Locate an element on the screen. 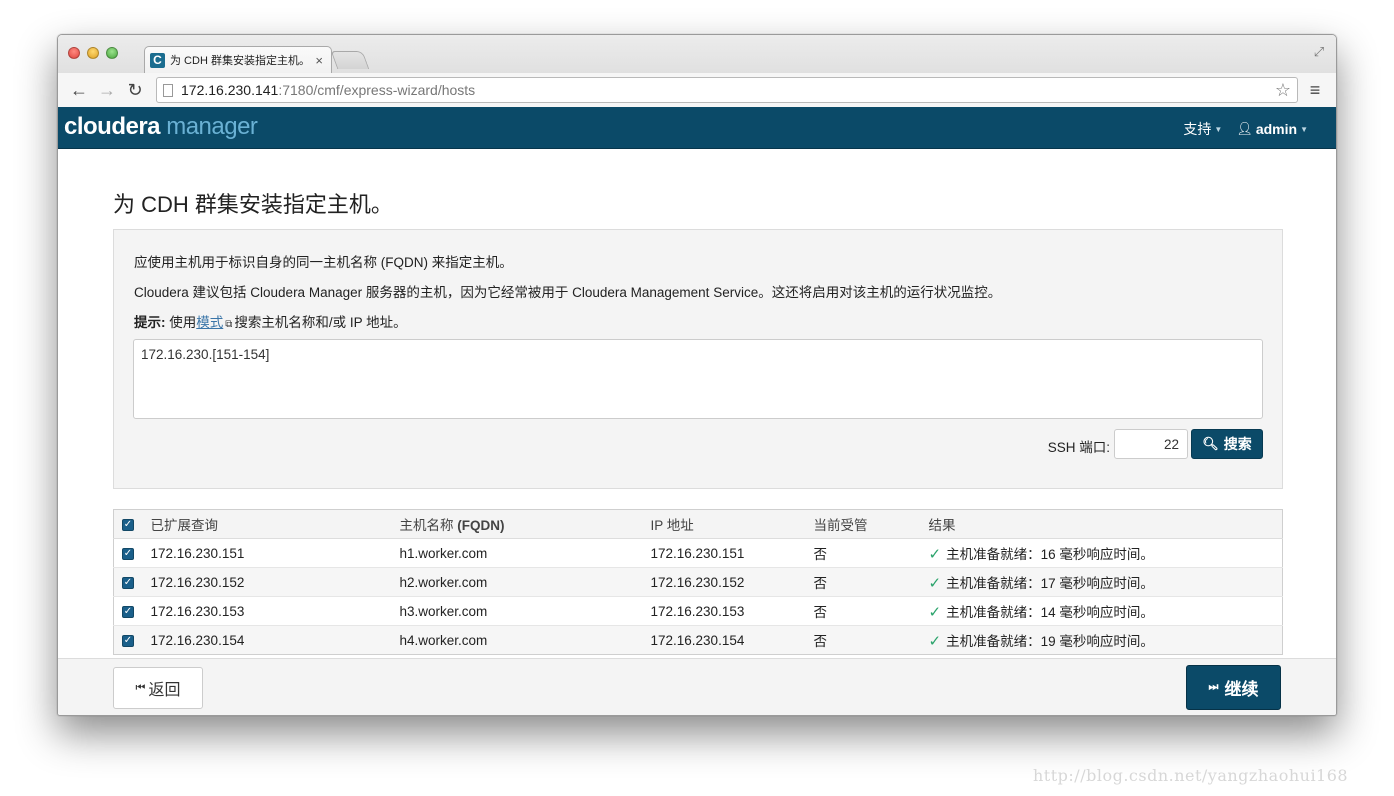 The height and width of the screenshot is (796, 1394). skip-back-icon: ⏮︎ is located at coordinates (140, 687).